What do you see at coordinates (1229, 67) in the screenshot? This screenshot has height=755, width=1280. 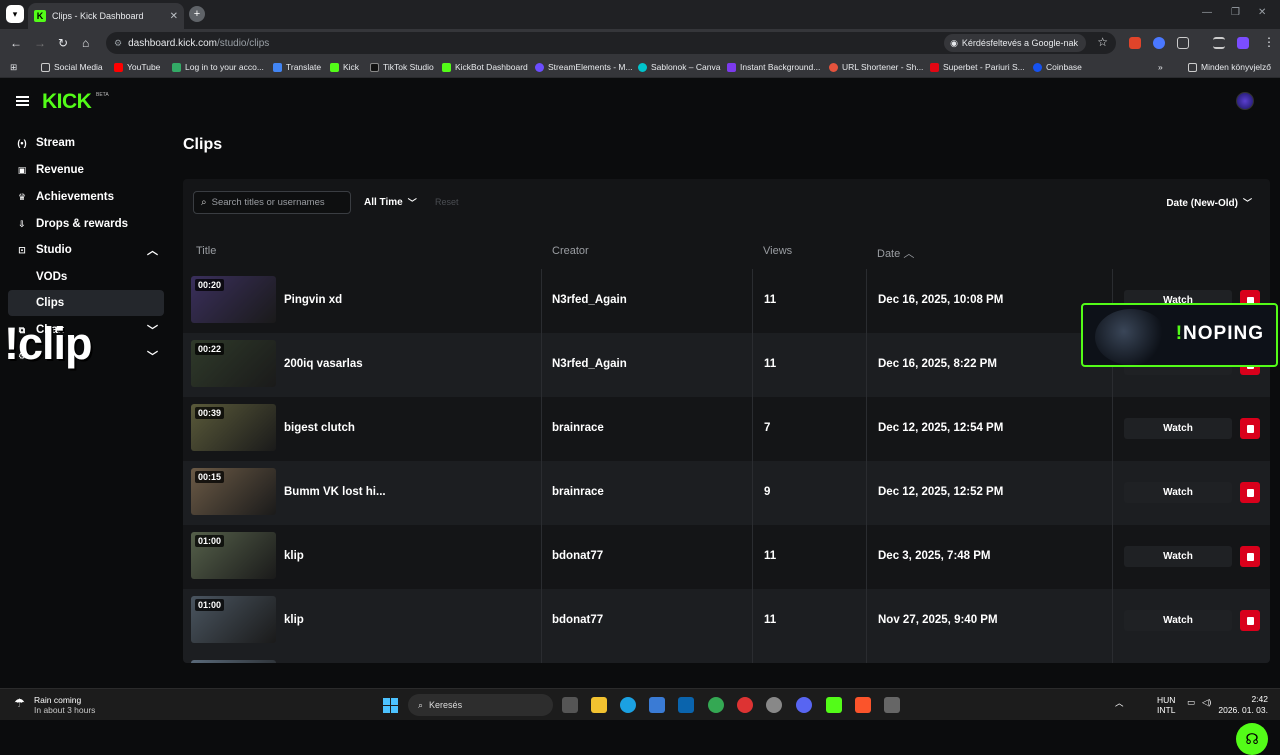 I see `all-bookmarks-folder: Minden könyvjelző` at bounding box center [1229, 67].